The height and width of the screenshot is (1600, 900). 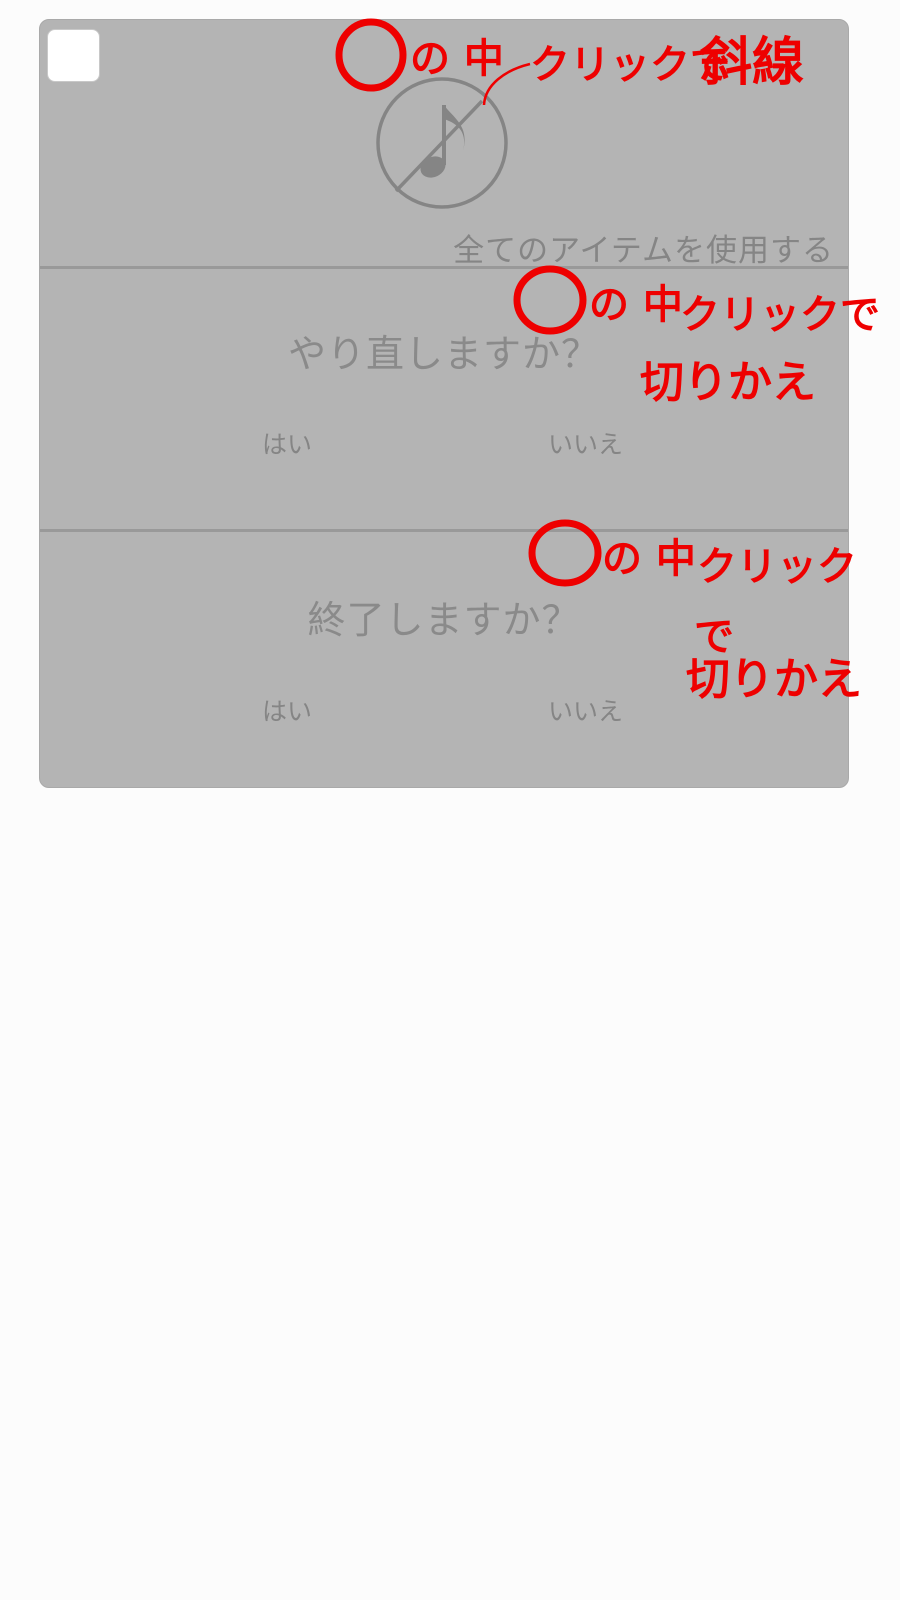 I want to click on quit-yes-button: はい, so click(x=287, y=710).